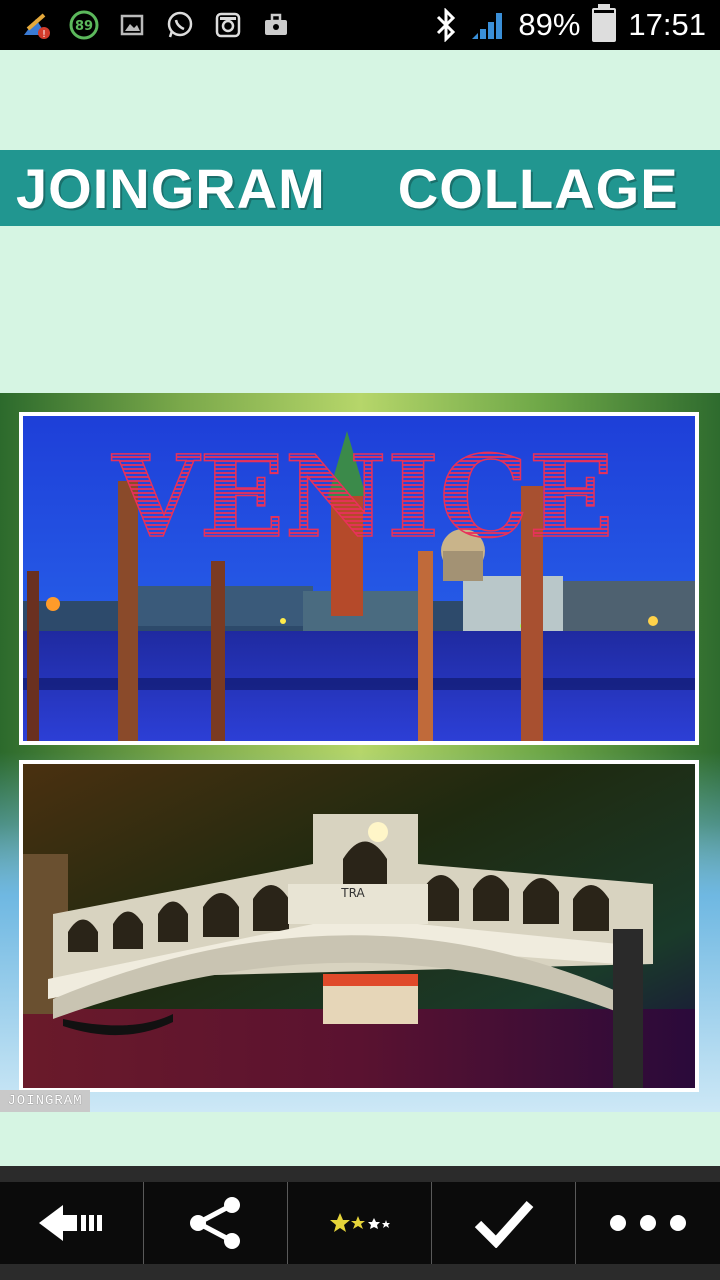 The image size is (720, 1280). Describe the element at coordinates (352, 893) in the screenshot. I see `bridge-sign-text: TRA` at that location.